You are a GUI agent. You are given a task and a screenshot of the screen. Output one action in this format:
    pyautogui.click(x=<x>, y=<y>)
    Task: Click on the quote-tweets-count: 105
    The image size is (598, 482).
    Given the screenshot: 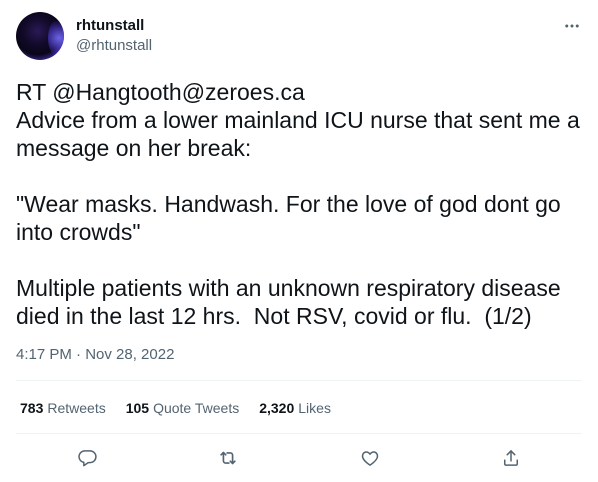 What is the action you would take?
    pyautogui.click(x=137, y=408)
    